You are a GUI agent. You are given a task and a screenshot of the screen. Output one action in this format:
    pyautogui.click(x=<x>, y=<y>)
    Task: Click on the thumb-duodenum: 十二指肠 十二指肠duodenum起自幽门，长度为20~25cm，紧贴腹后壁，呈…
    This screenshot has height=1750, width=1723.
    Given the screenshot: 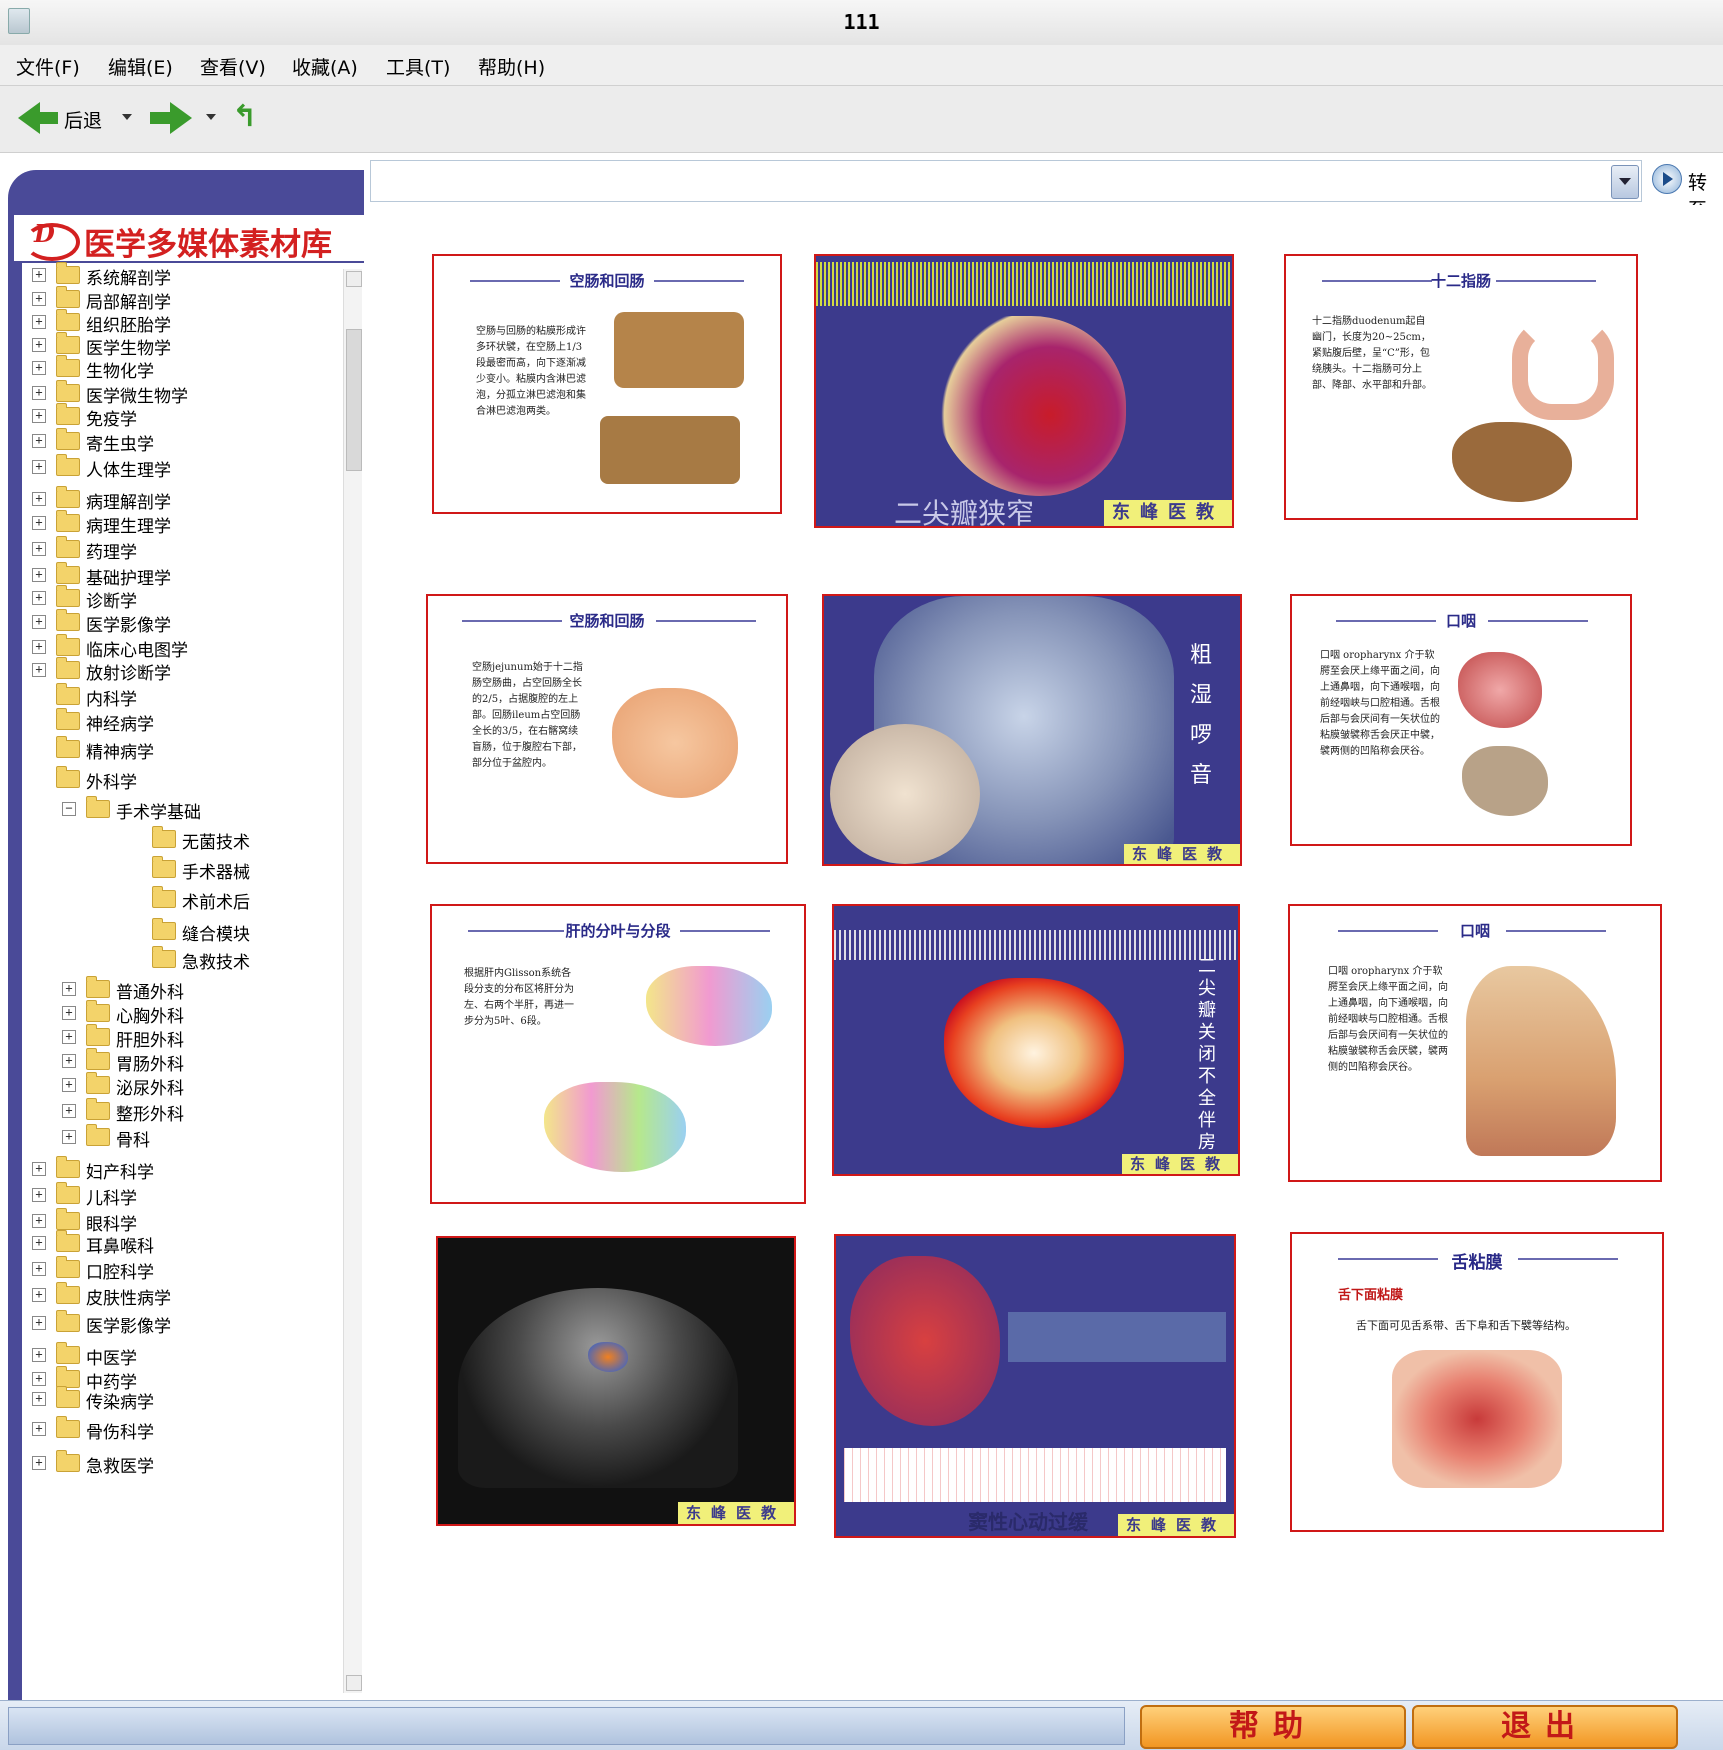 What is the action you would take?
    pyautogui.click(x=1461, y=387)
    